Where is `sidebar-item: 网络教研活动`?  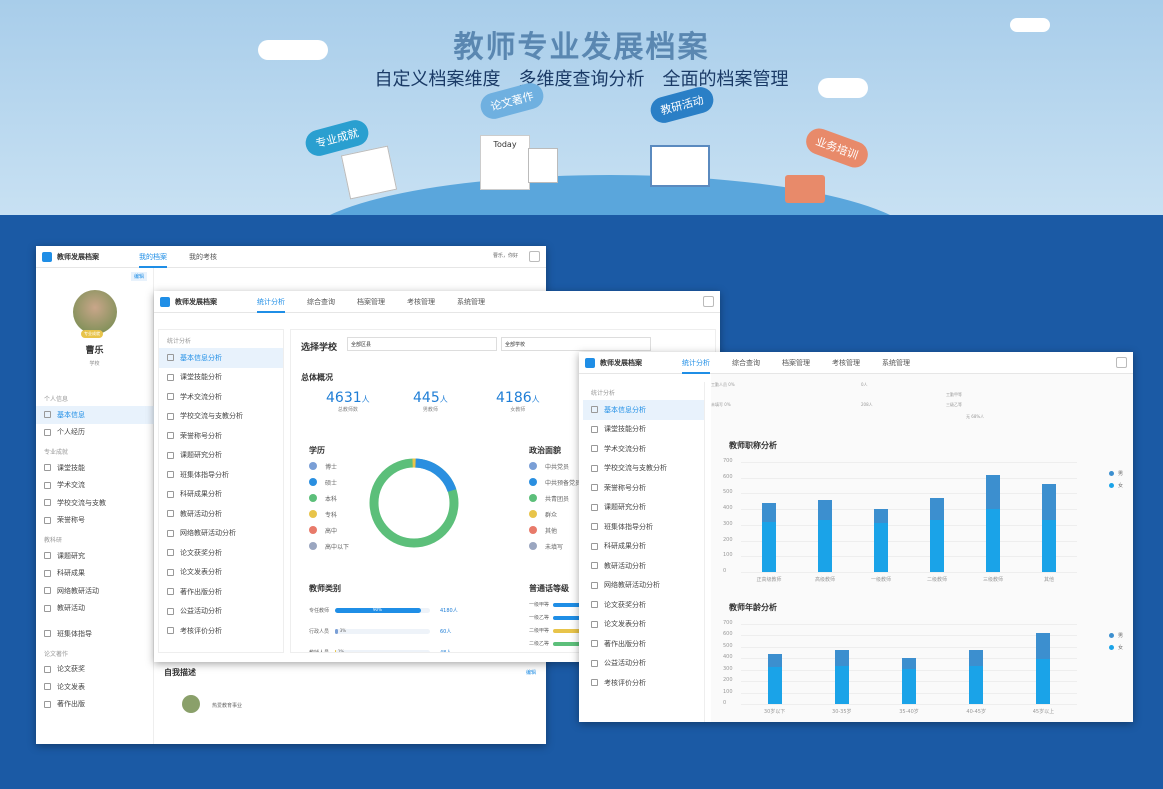 sidebar-item: 网络教研活动 is located at coordinates (95, 591).